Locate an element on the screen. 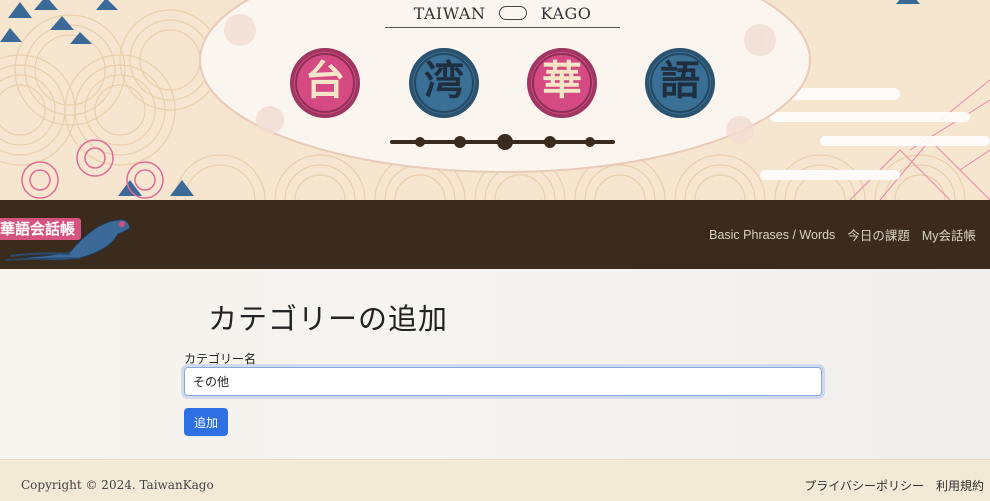 The image size is (990, 501). page-title: カテゴリーの追加 is located at coordinates (328, 319).